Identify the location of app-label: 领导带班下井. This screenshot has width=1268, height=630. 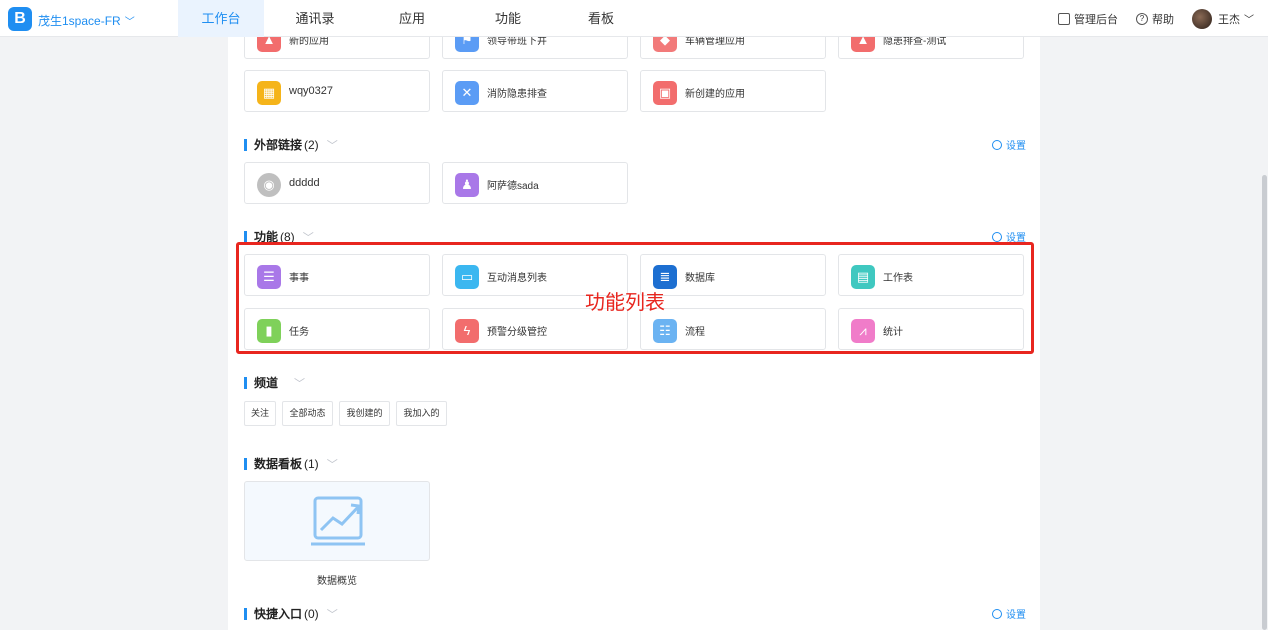
(517, 42).